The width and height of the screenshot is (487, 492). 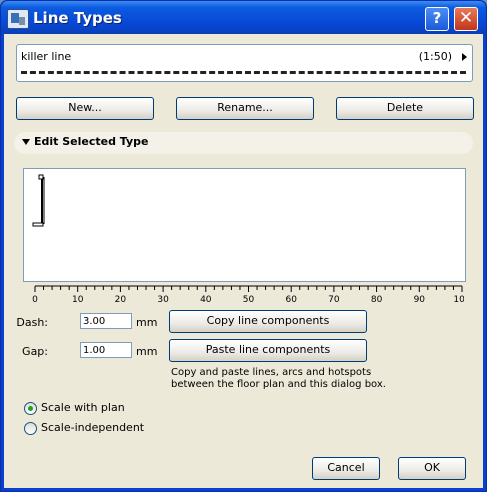 What do you see at coordinates (268, 321) in the screenshot?
I see `copy-line-components-button: Copy line components` at bounding box center [268, 321].